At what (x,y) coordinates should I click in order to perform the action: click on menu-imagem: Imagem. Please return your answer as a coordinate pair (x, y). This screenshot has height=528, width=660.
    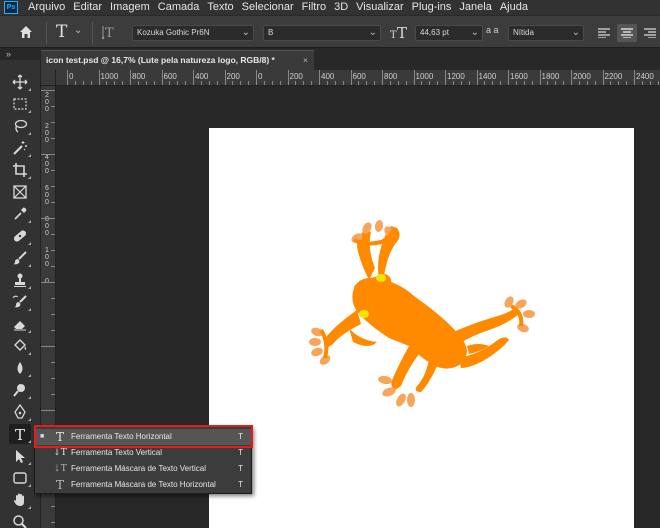
    Looking at the image, I should click on (130, 7).